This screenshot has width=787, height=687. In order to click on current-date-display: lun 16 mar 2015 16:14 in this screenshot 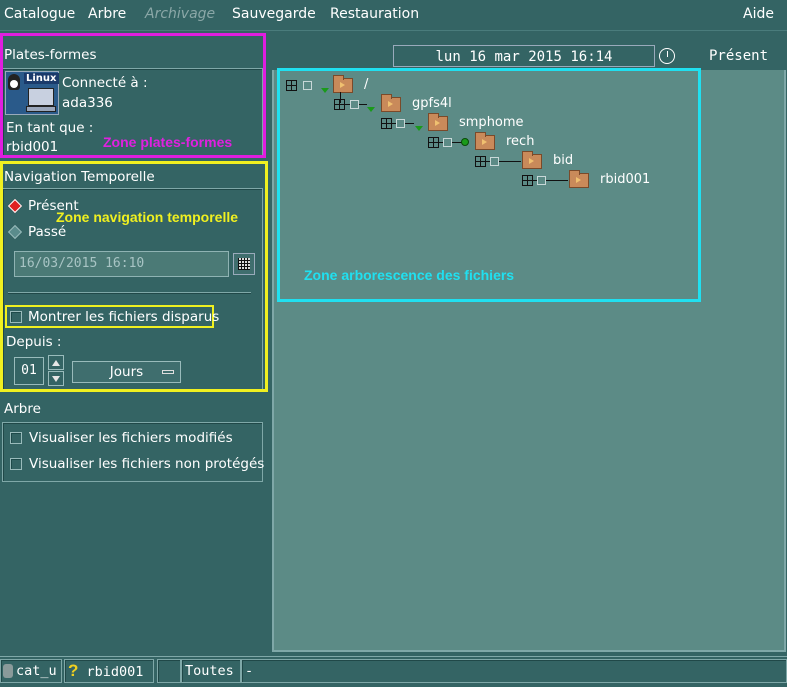, I will do `click(524, 56)`.